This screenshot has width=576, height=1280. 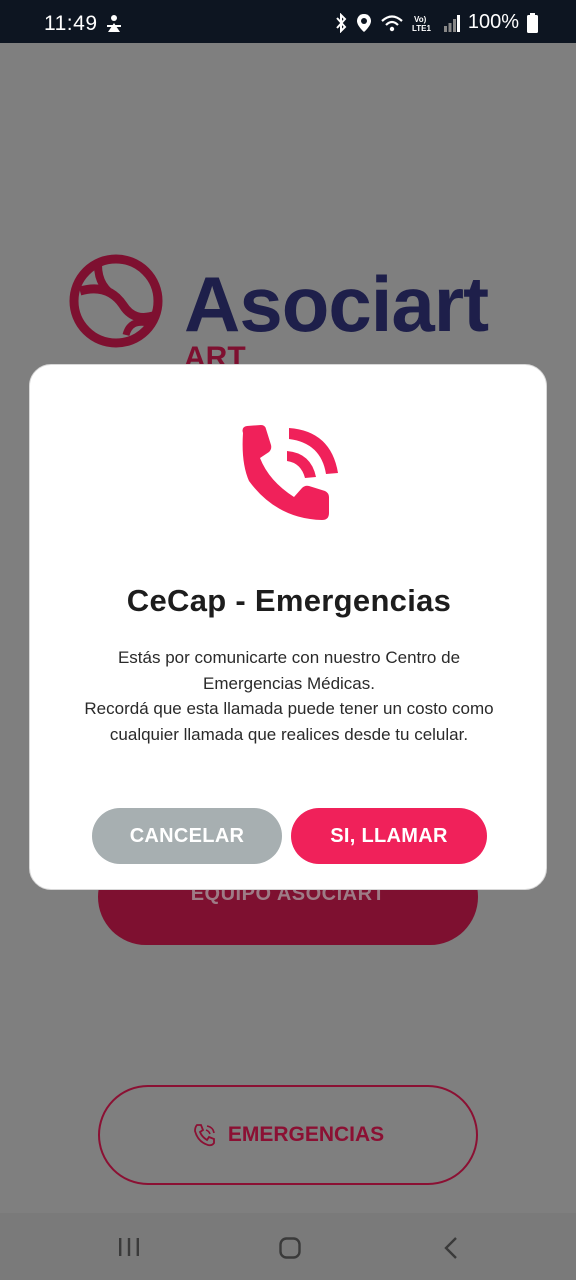 What do you see at coordinates (129, 1247) in the screenshot?
I see `recent-apps-icon` at bounding box center [129, 1247].